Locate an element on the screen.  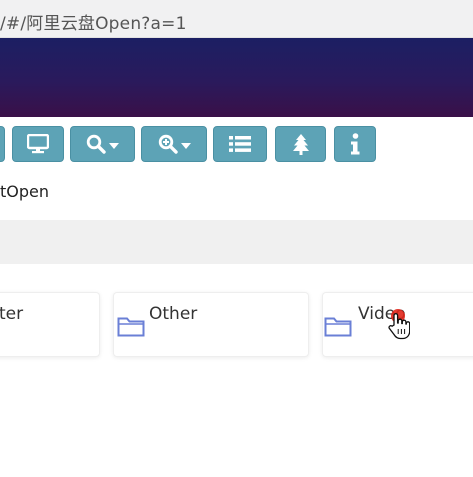
zoom-dropdown-button is located at coordinates (174, 144).